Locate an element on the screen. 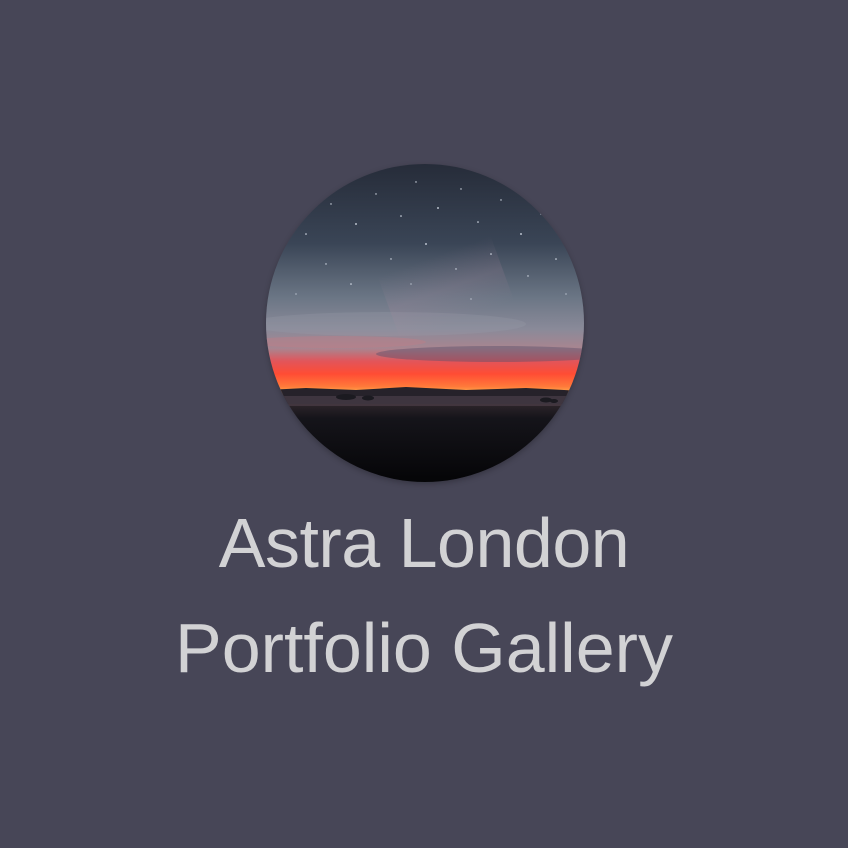  profile-photo is located at coordinates (425, 323).